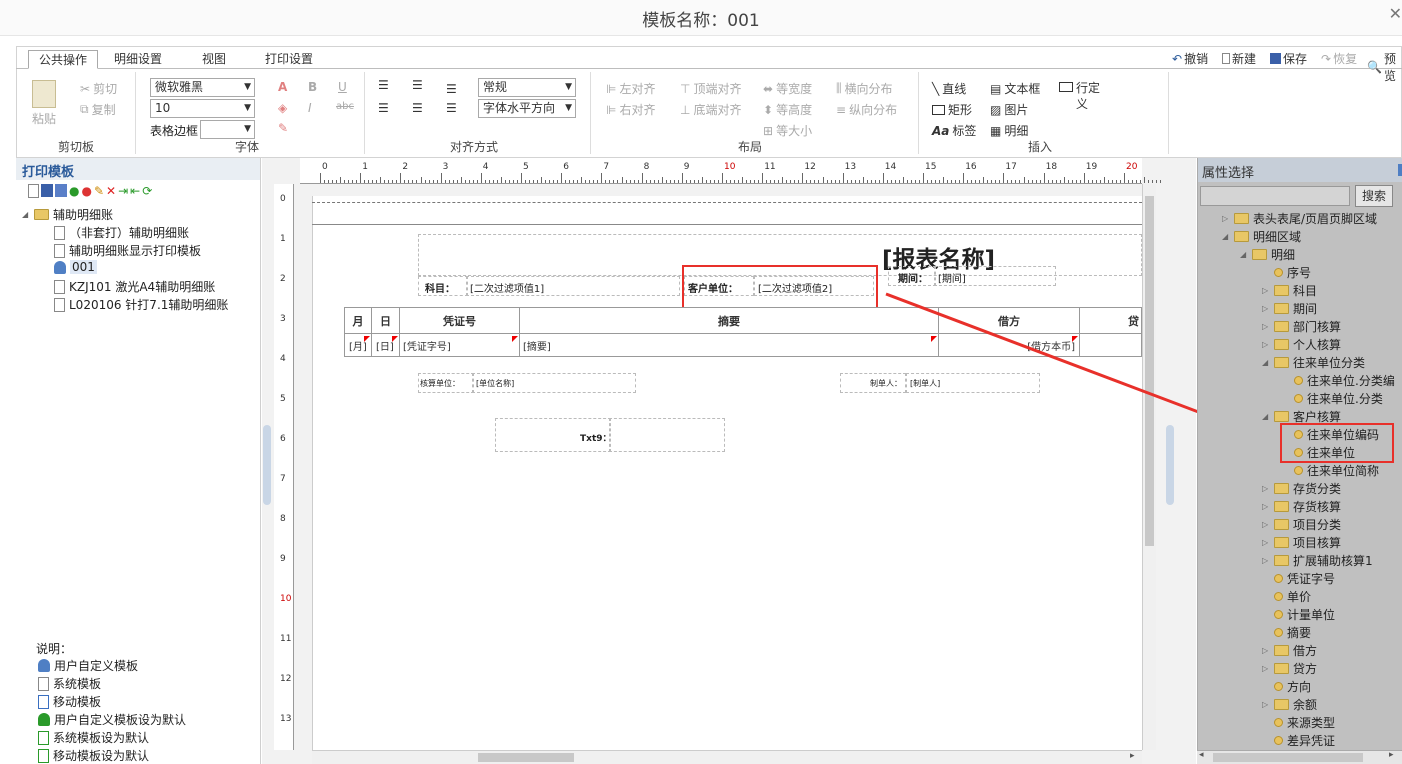  I want to click on property-tree-label: 序号, so click(1299, 273).